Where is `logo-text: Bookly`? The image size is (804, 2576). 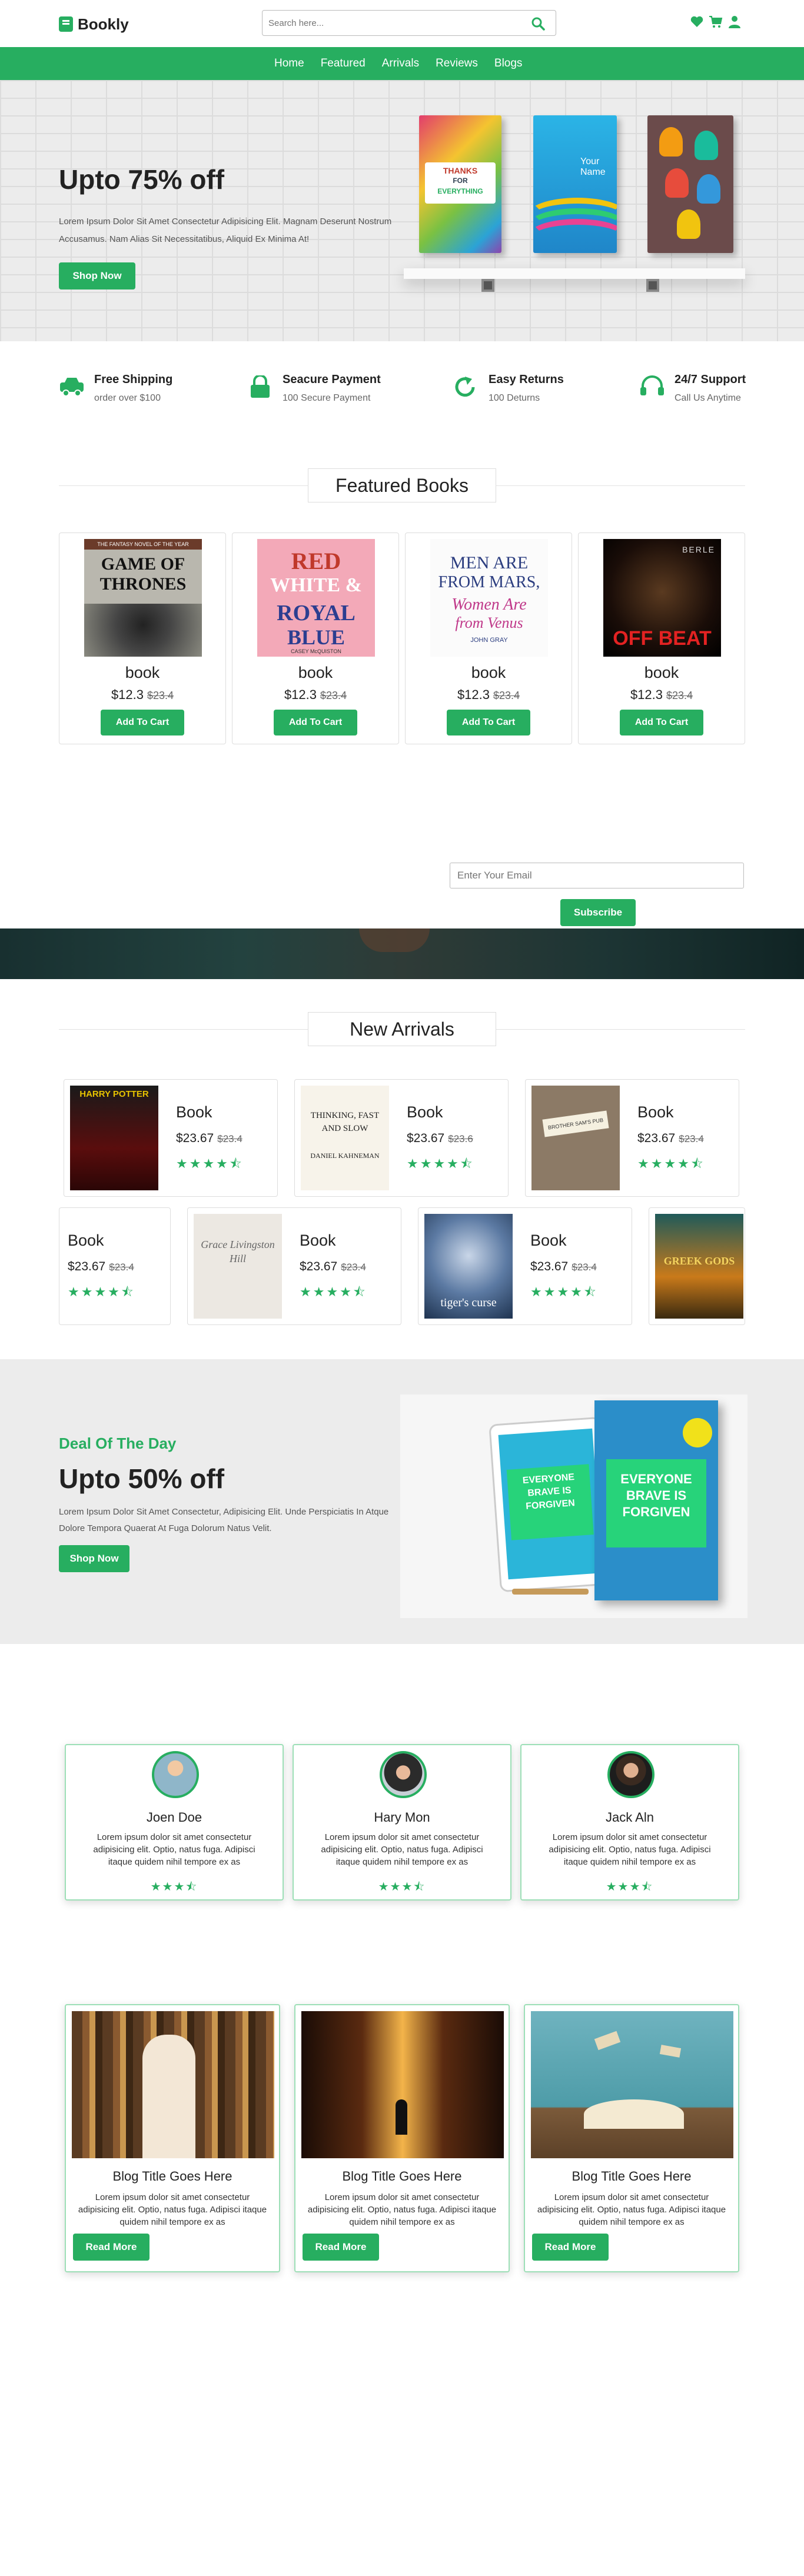
logo-text: Bookly is located at coordinates (103, 24).